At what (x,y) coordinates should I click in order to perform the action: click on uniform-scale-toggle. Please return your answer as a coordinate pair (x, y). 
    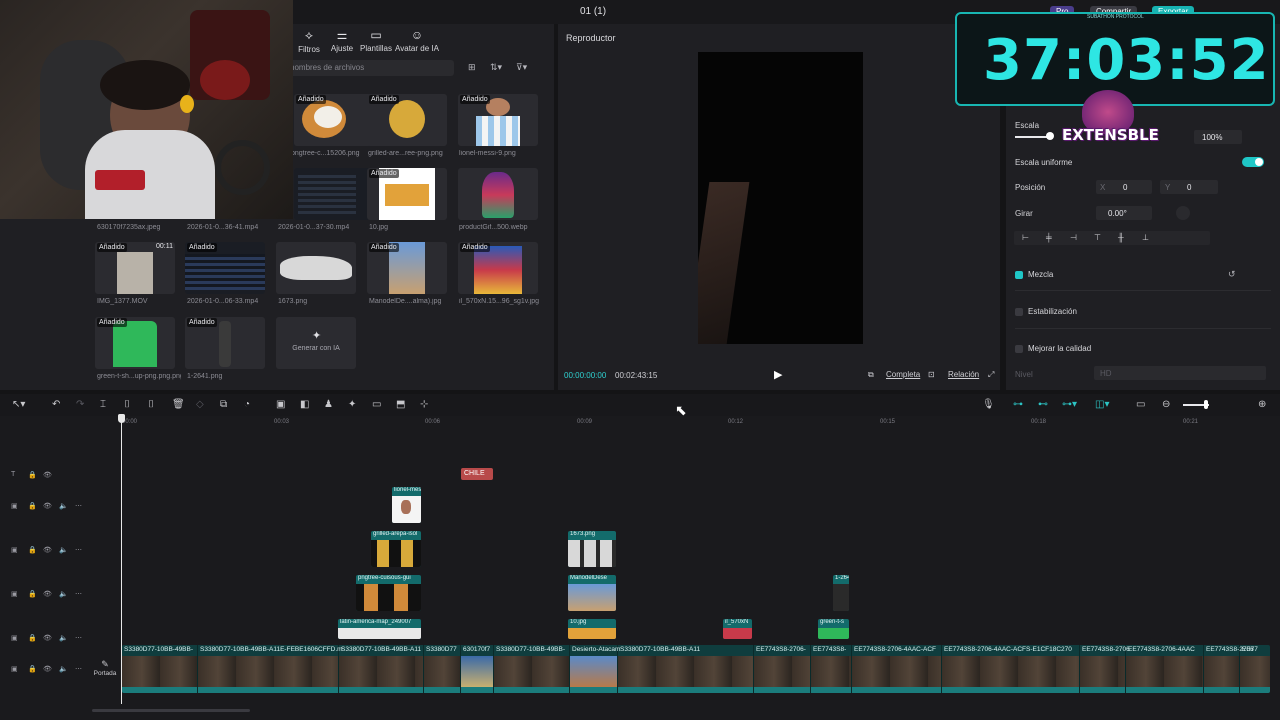
    Looking at the image, I should click on (1253, 162).